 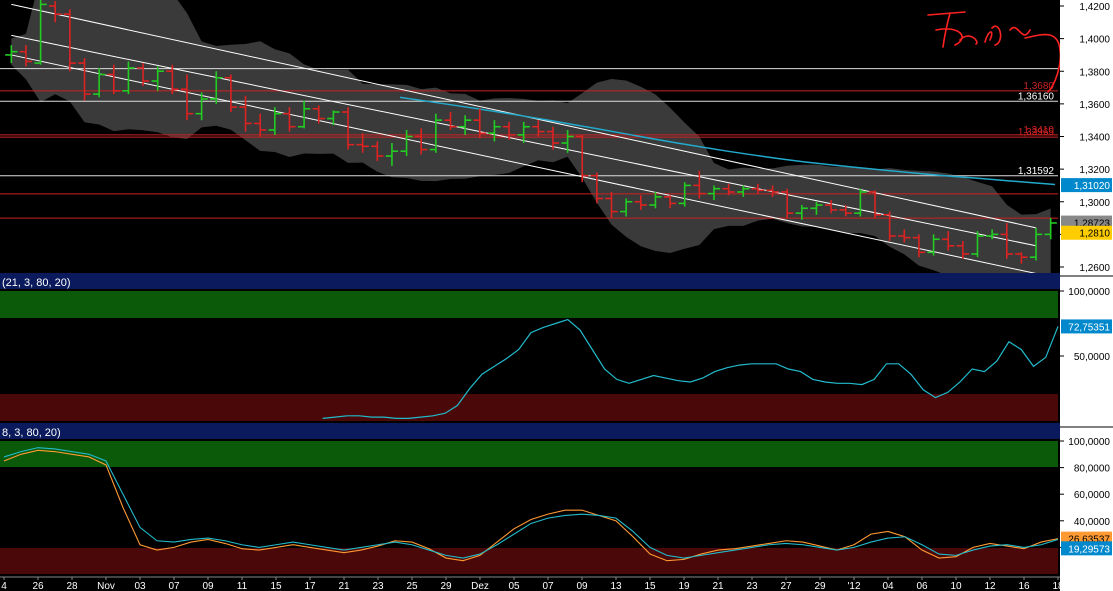 What do you see at coordinates (36, 283) in the screenshot?
I see `oscillator-1-params: (21, 3, 80, 20)` at bounding box center [36, 283].